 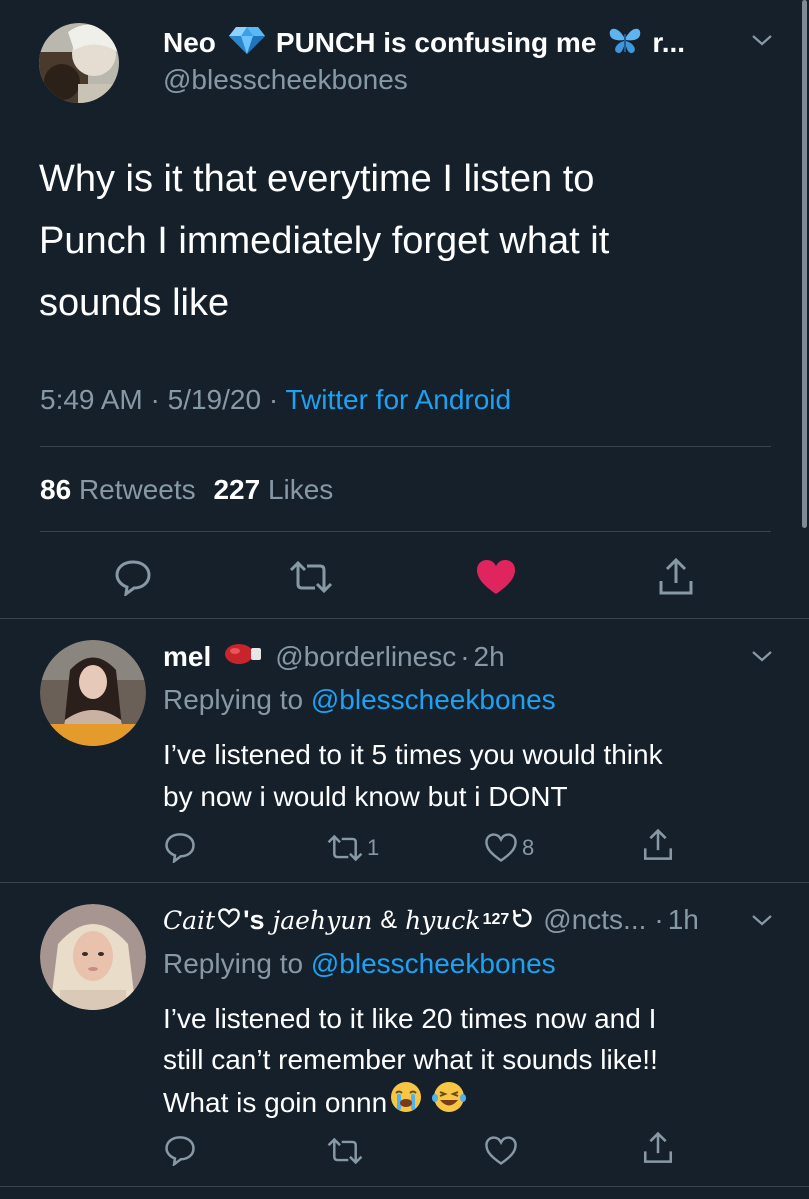 What do you see at coordinates (285, 80) in the screenshot?
I see `author-handle: @blesscheekbones` at bounding box center [285, 80].